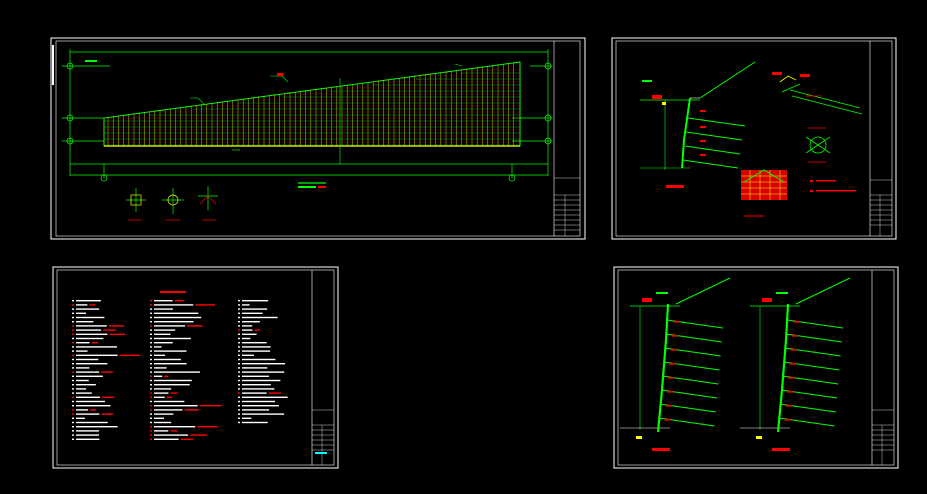  I want to click on sheet-sections-pair, so click(756, 367).